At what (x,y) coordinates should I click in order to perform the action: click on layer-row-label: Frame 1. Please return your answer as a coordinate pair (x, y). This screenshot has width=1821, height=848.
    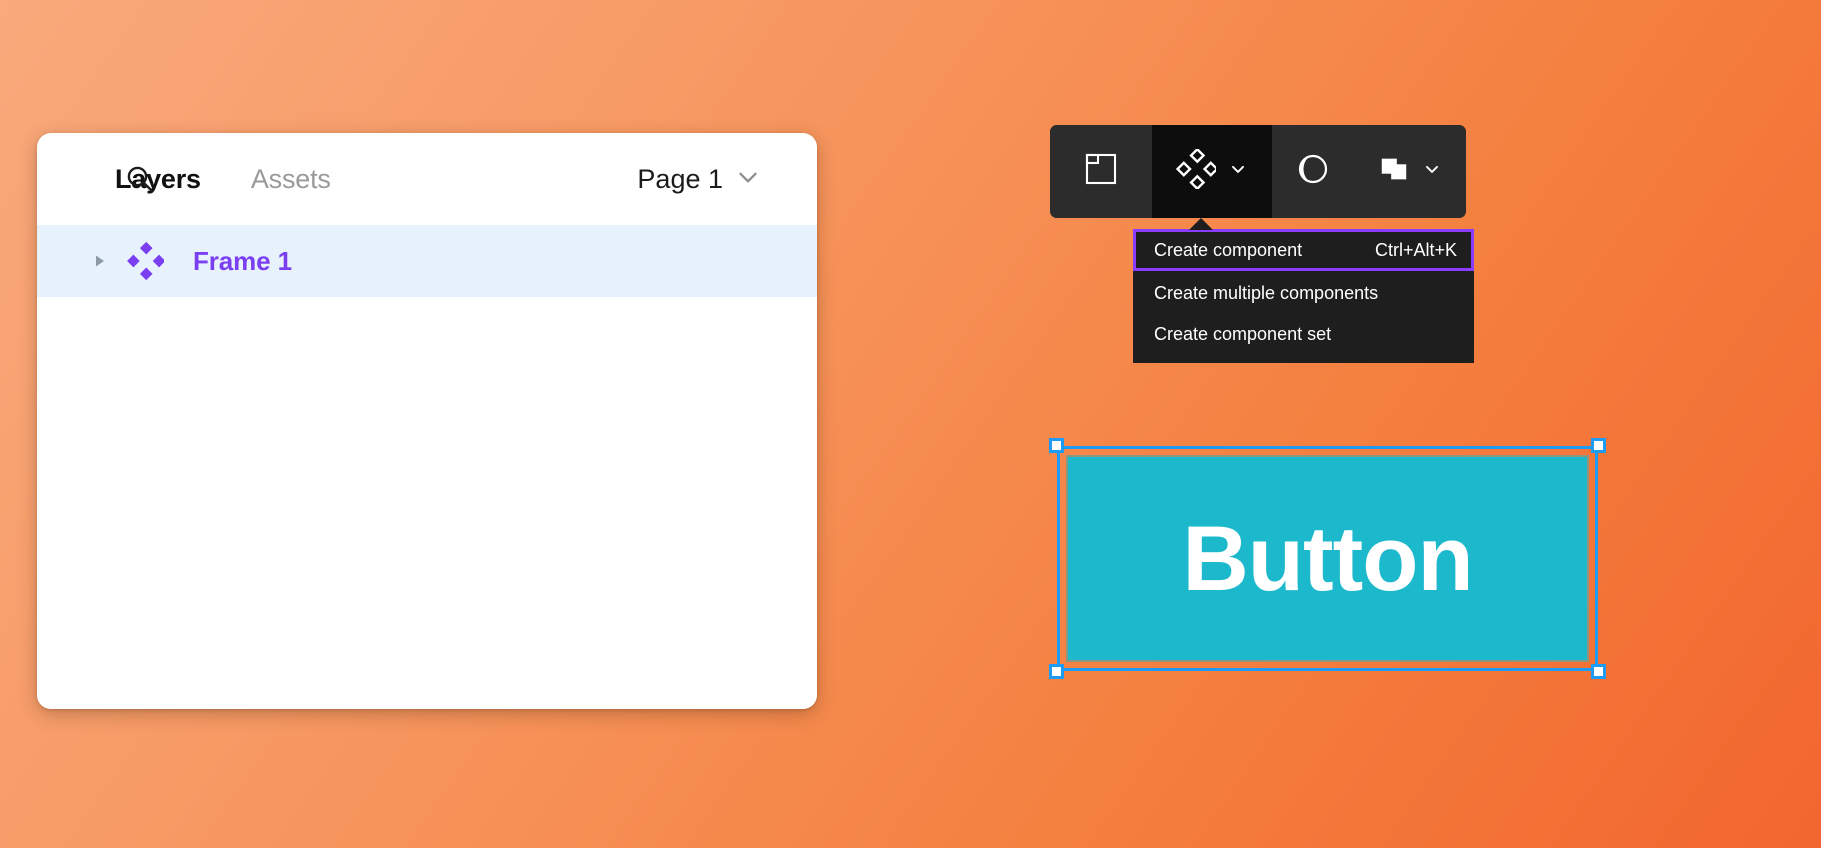
    Looking at the image, I should click on (243, 260).